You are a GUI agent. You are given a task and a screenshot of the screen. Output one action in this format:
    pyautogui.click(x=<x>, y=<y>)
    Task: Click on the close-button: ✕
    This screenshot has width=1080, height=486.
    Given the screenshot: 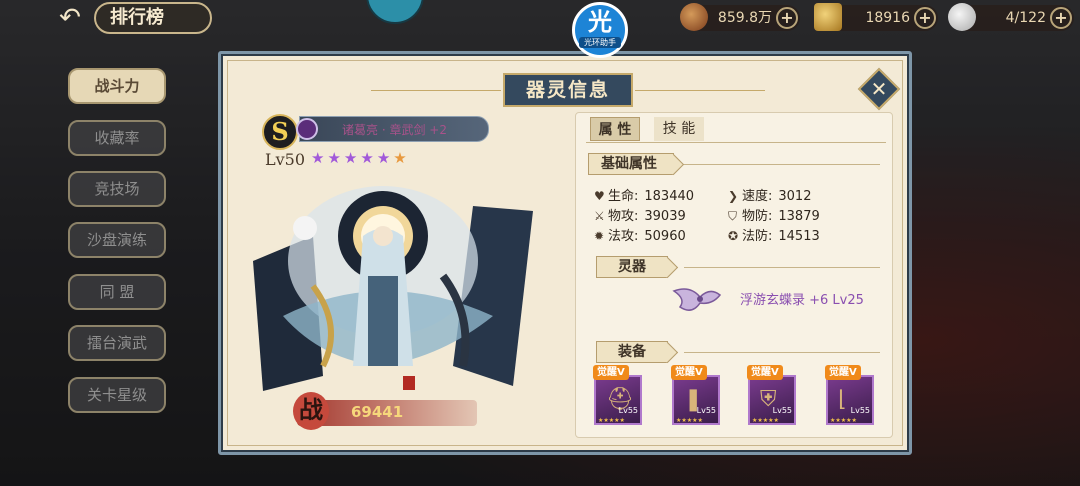 What is the action you would take?
    pyautogui.click(x=879, y=89)
    